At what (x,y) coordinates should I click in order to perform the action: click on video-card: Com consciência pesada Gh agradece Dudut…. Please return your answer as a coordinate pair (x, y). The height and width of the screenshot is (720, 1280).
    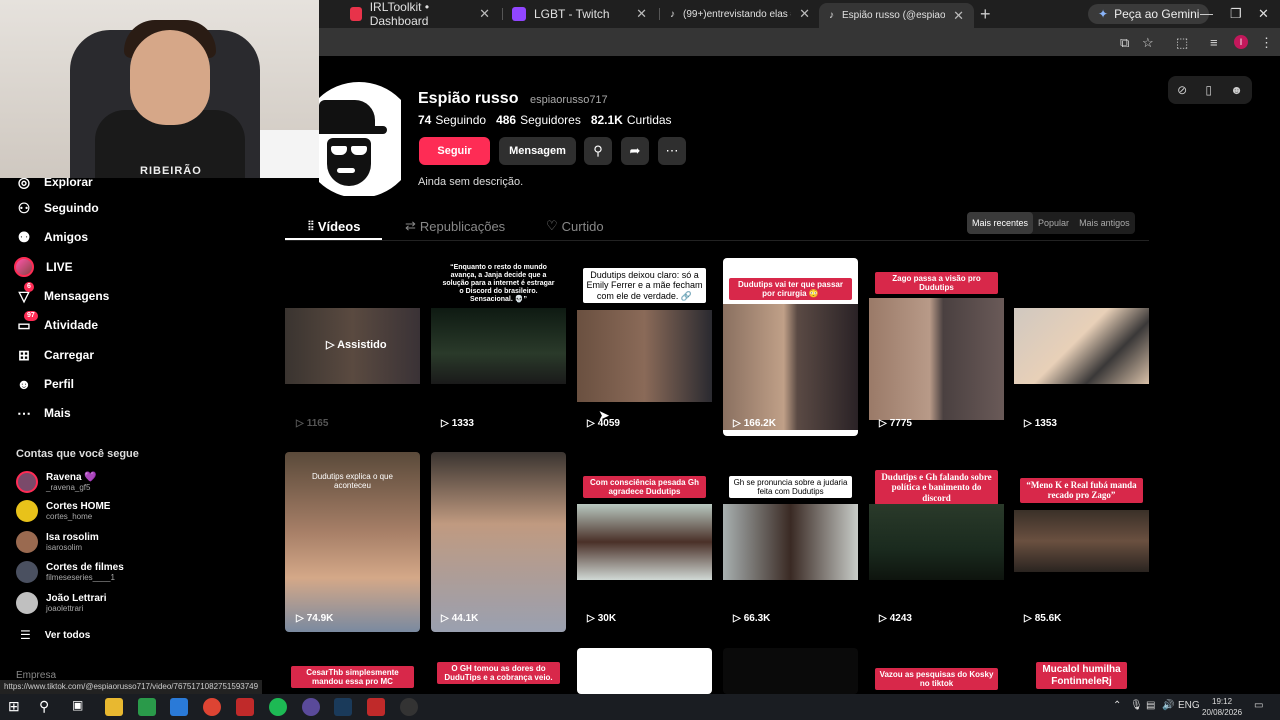
    Looking at the image, I should click on (644, 542).